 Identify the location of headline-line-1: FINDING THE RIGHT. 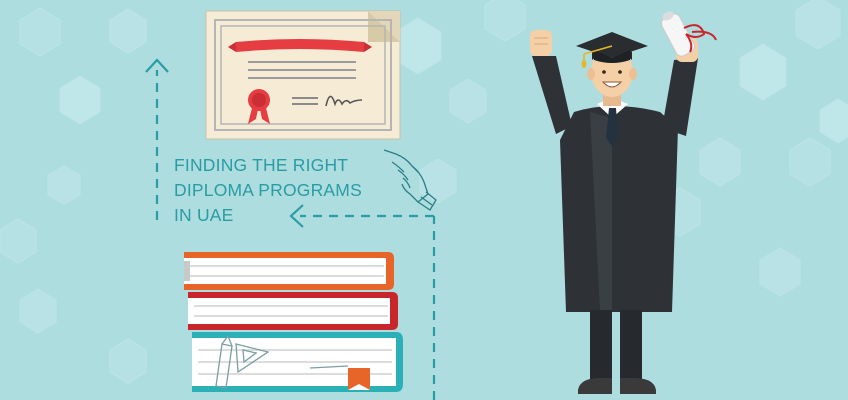
(261, 165).